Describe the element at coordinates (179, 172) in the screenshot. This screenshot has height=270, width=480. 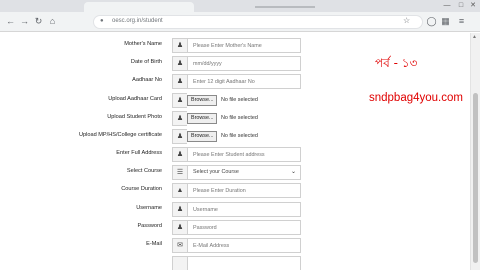
I see `book-icon: ☰` at that location.